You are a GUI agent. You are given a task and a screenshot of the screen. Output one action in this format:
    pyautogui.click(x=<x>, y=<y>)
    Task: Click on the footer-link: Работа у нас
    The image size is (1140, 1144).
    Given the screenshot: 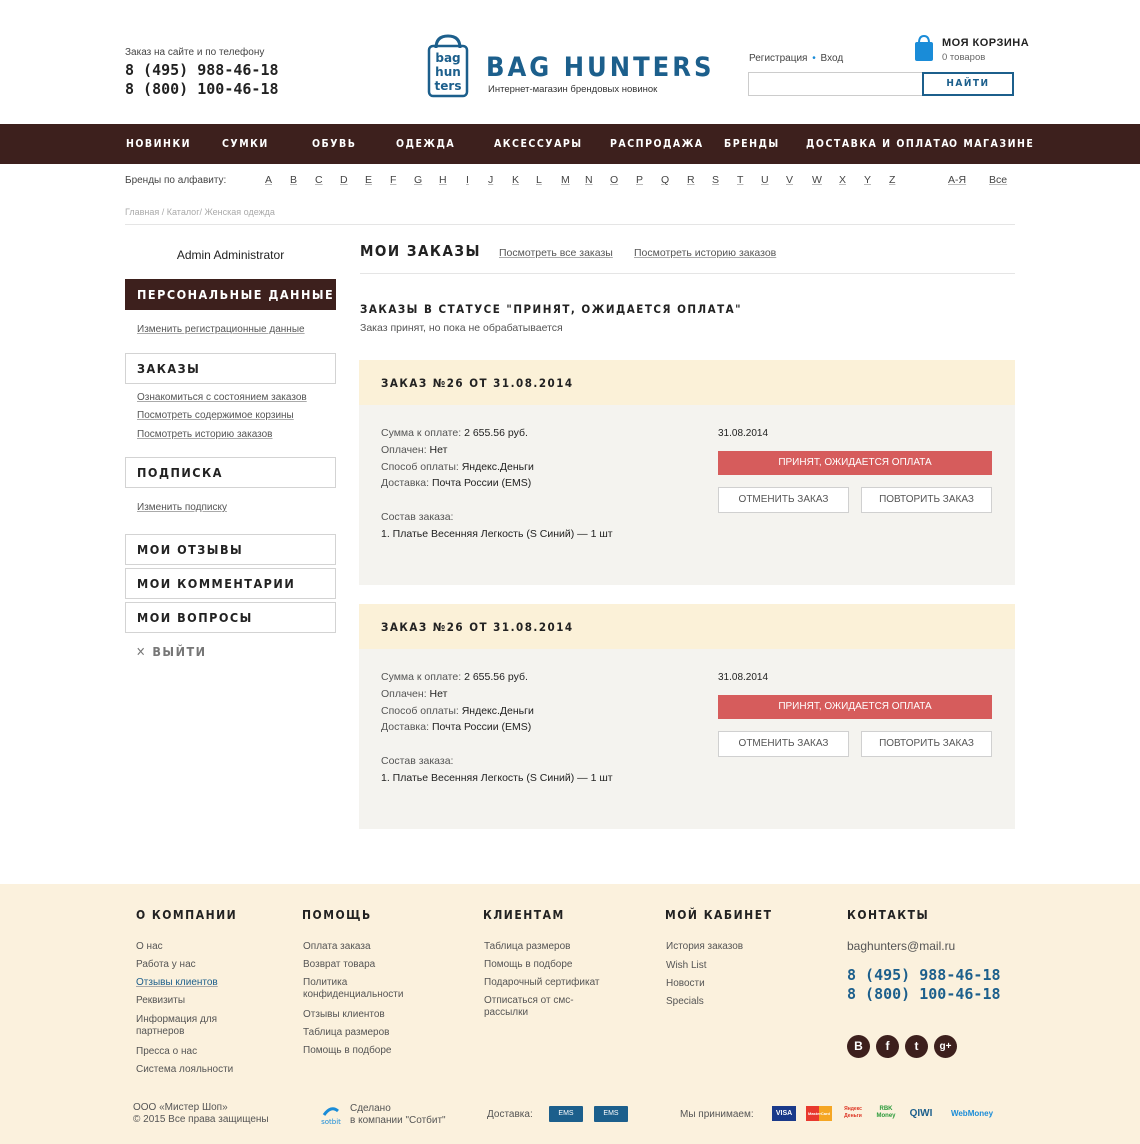 What is the action you would take?
    pyautogui.click(x=166, y=965)
    